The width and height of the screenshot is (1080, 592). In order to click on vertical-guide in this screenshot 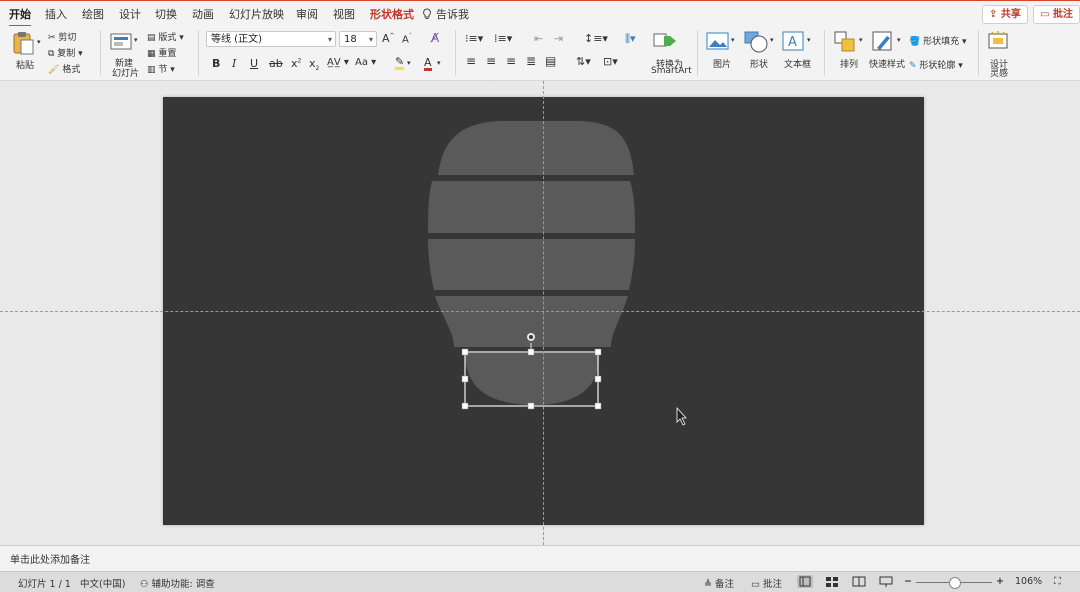, I will do `click(543, 313)`.